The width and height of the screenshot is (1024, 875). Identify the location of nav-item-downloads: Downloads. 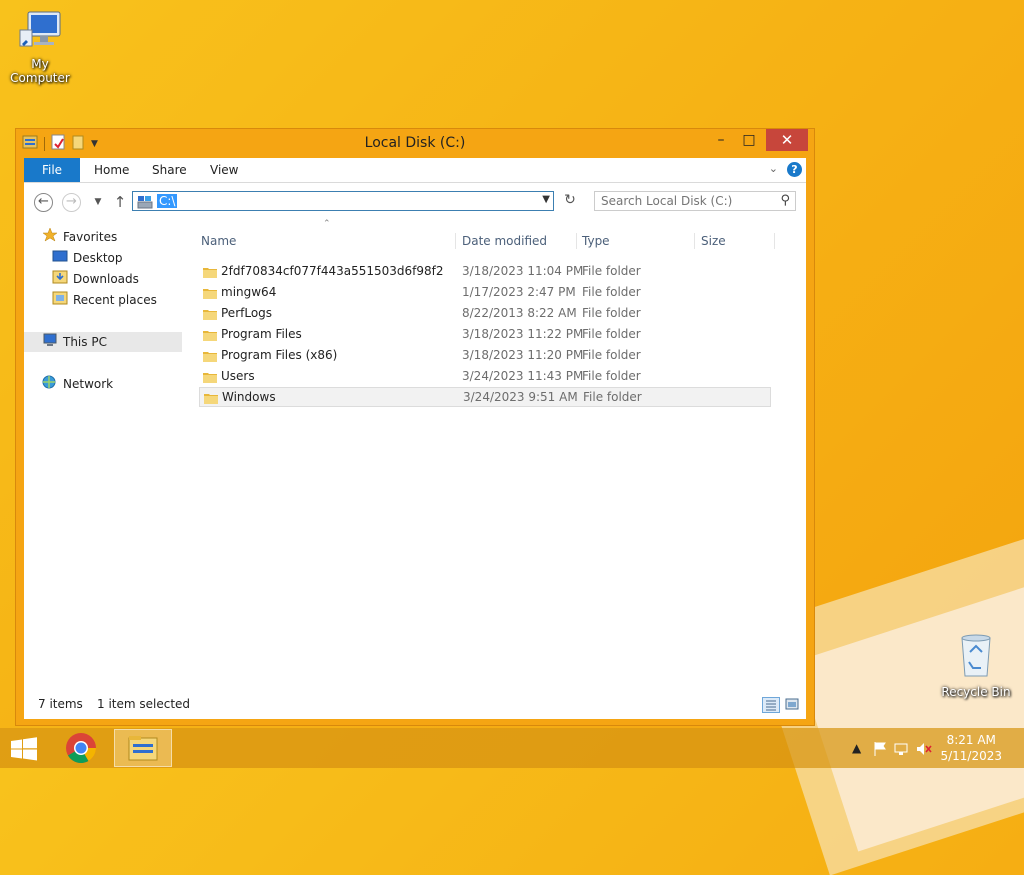
(95, 279).